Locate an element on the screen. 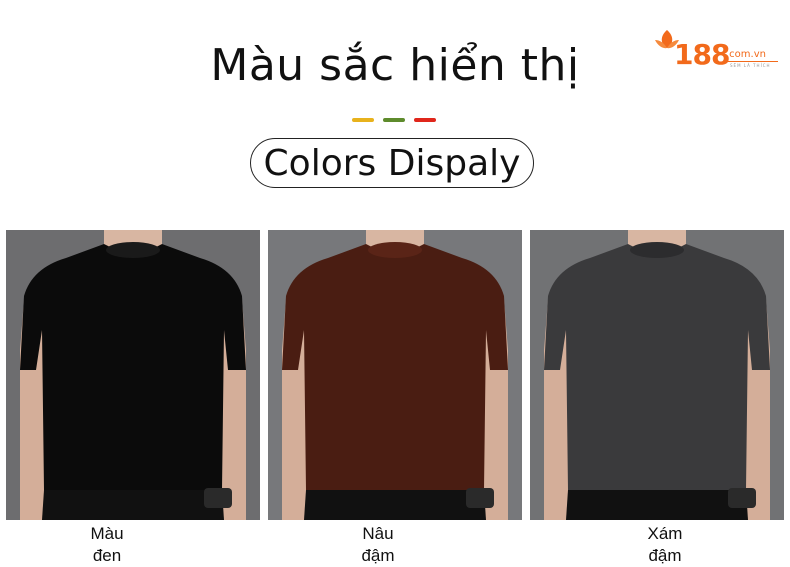  logo-tagline: SẼM LÀ THÍCH is located at coordinates (750, 65).